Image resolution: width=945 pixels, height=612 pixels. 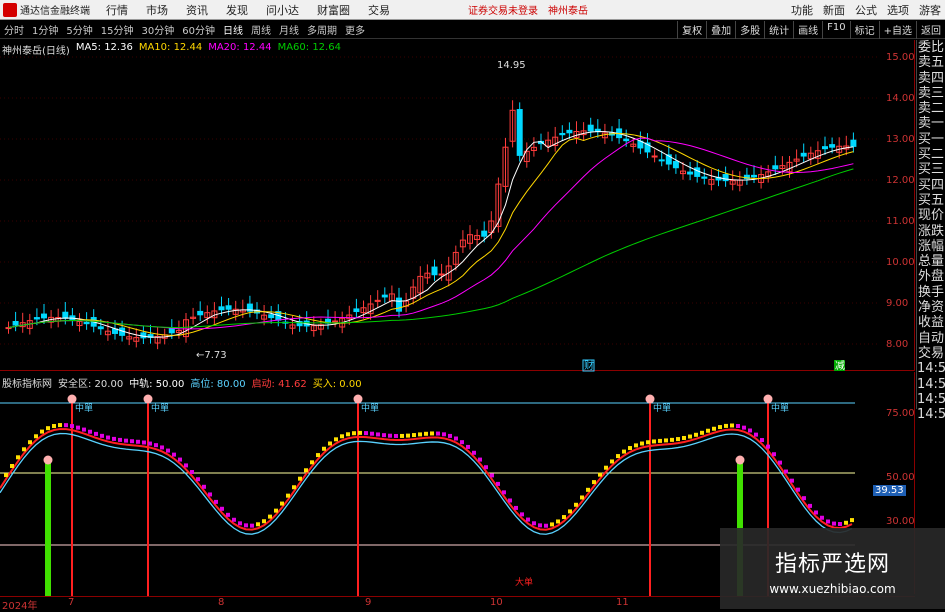 What do you see at coordinates (897, 303) in the screenshot?
I see `price-tick: 9.00` at bounding box center [897, 303].